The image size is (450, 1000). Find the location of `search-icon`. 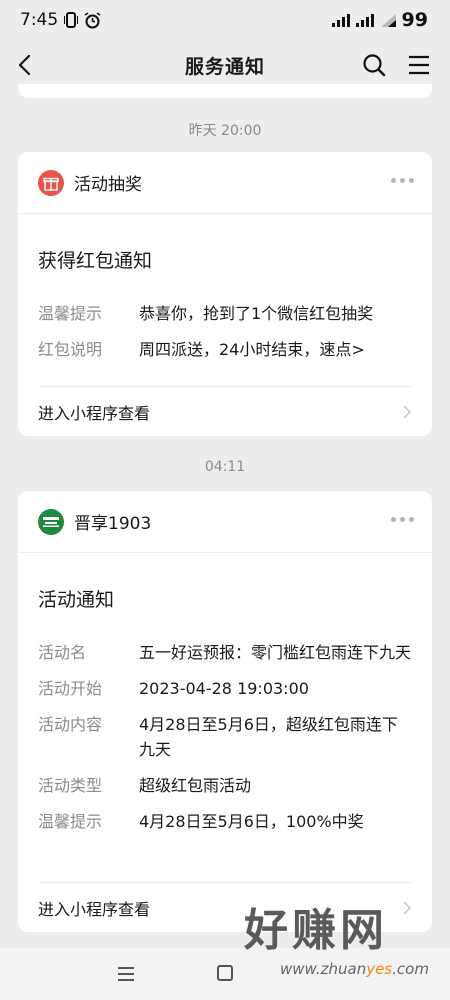

search-icon is located at coordinates (374, 65).